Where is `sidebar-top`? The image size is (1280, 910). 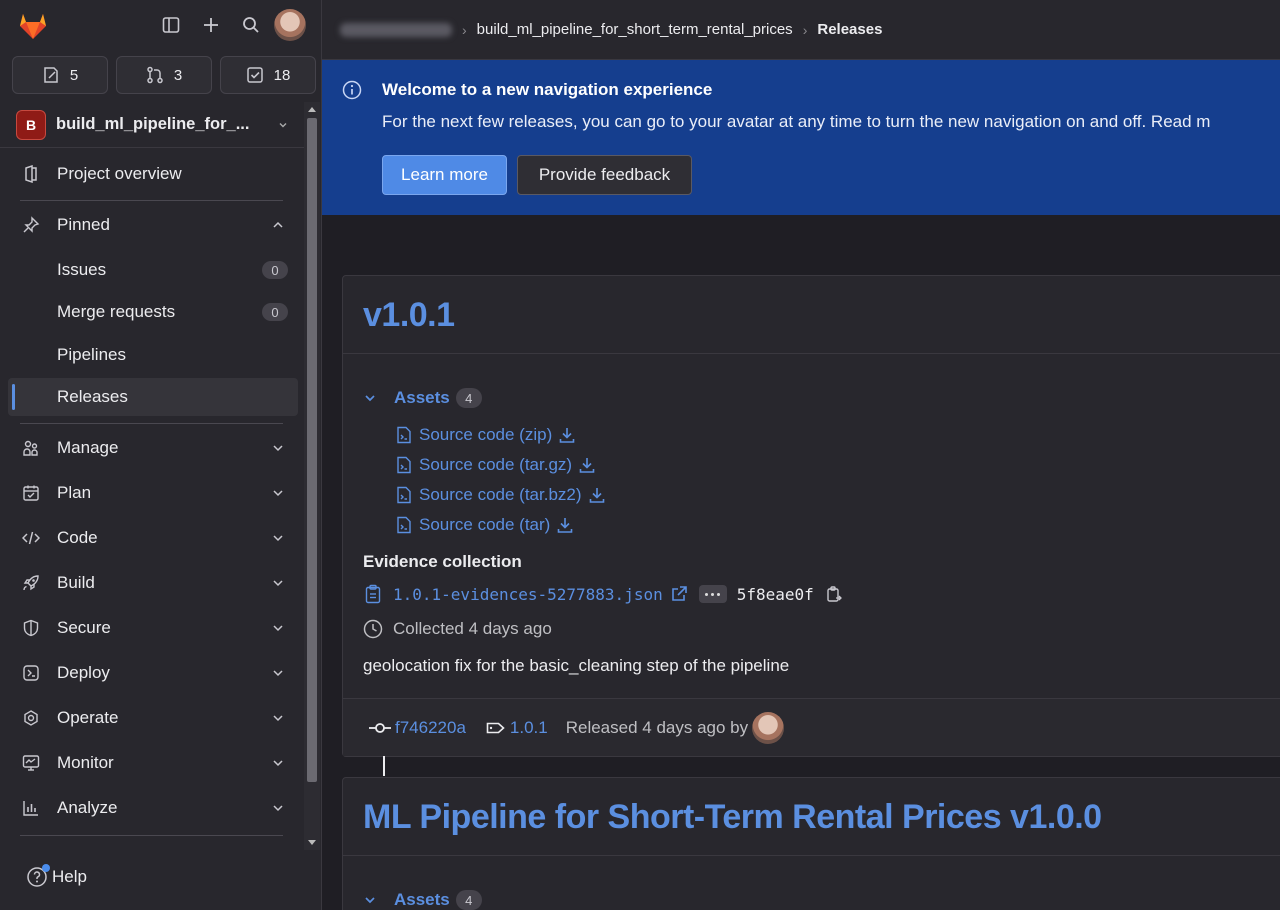 sidebar-top is located at coordinates (161, 26).